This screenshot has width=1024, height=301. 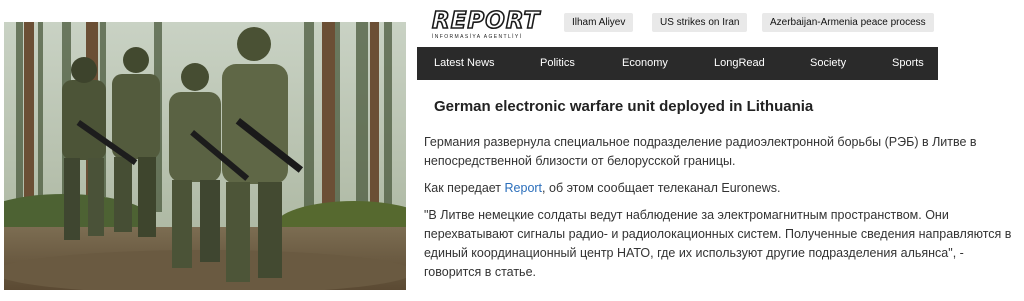 What do you see at coordinates (464, 63) in the screenshot?
I see `nav-item-latest-news: Latest News` at bounding box center [464, 63].